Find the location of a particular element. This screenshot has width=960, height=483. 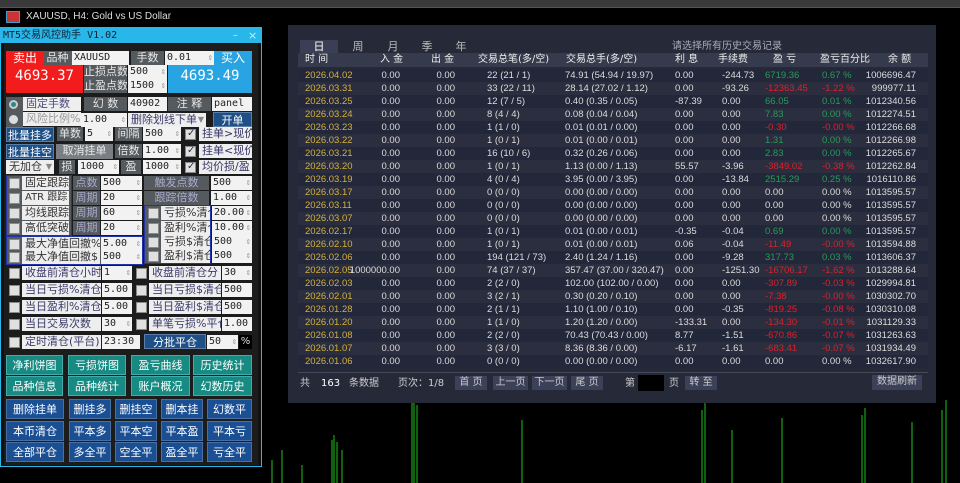

delete-buy-pending-button: 删挂多 is located at coordinates (90, 409).